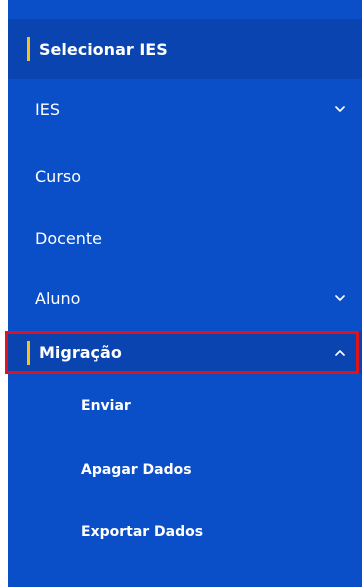  What do you see at coordinates (185, 176) in the screenshot?
I see `sidebar-item-curso: Curso` at bounding box center [185, 176].